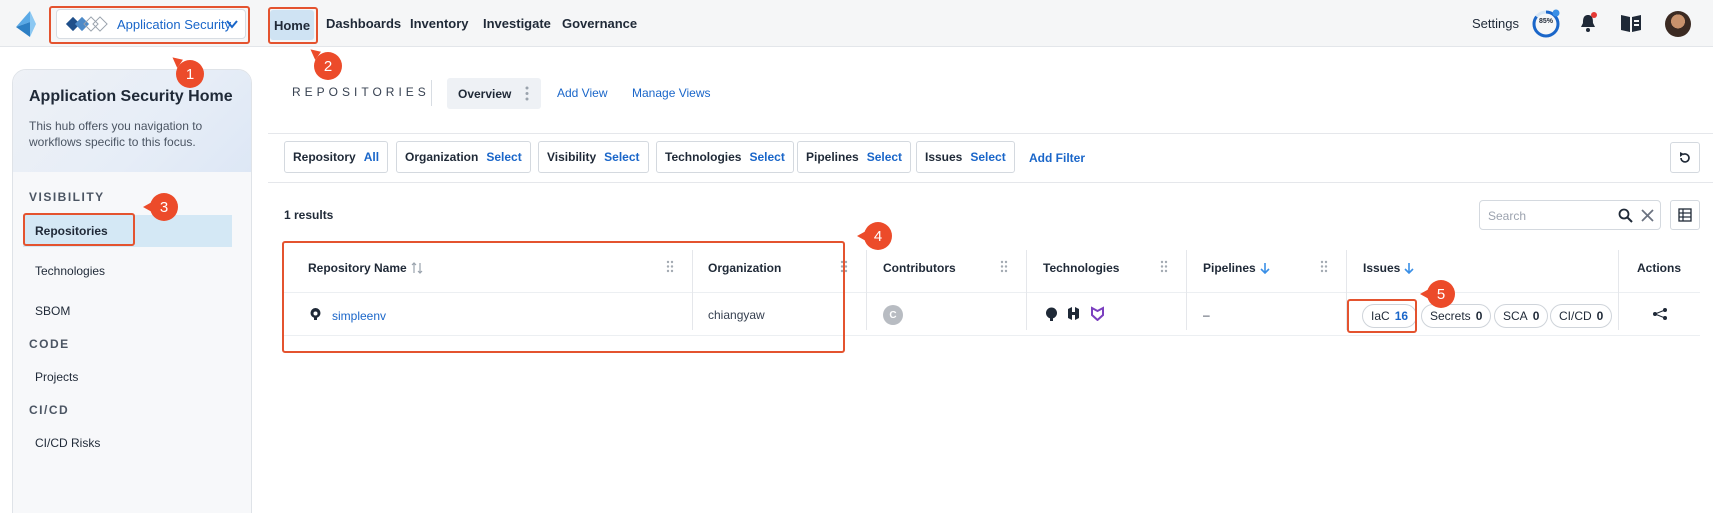 Image resolution: width=1713 pixels, height=513 pixels. I want to click on sidebar-item-label: Projects, so click(57, 377).